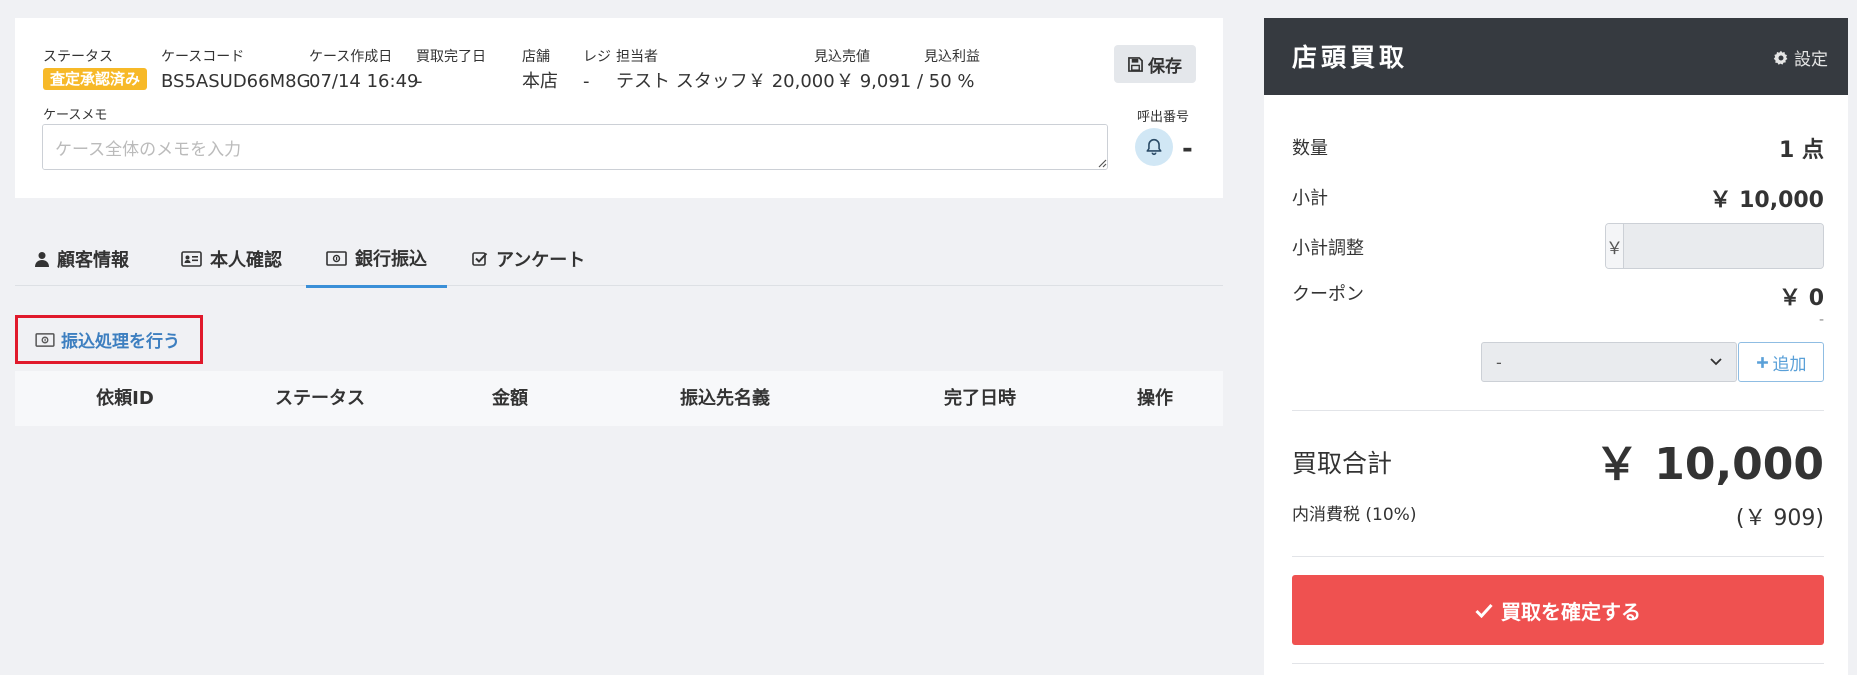  I want to click on confirm-purchase-label: 買取を確定する, so click(1571, 612).